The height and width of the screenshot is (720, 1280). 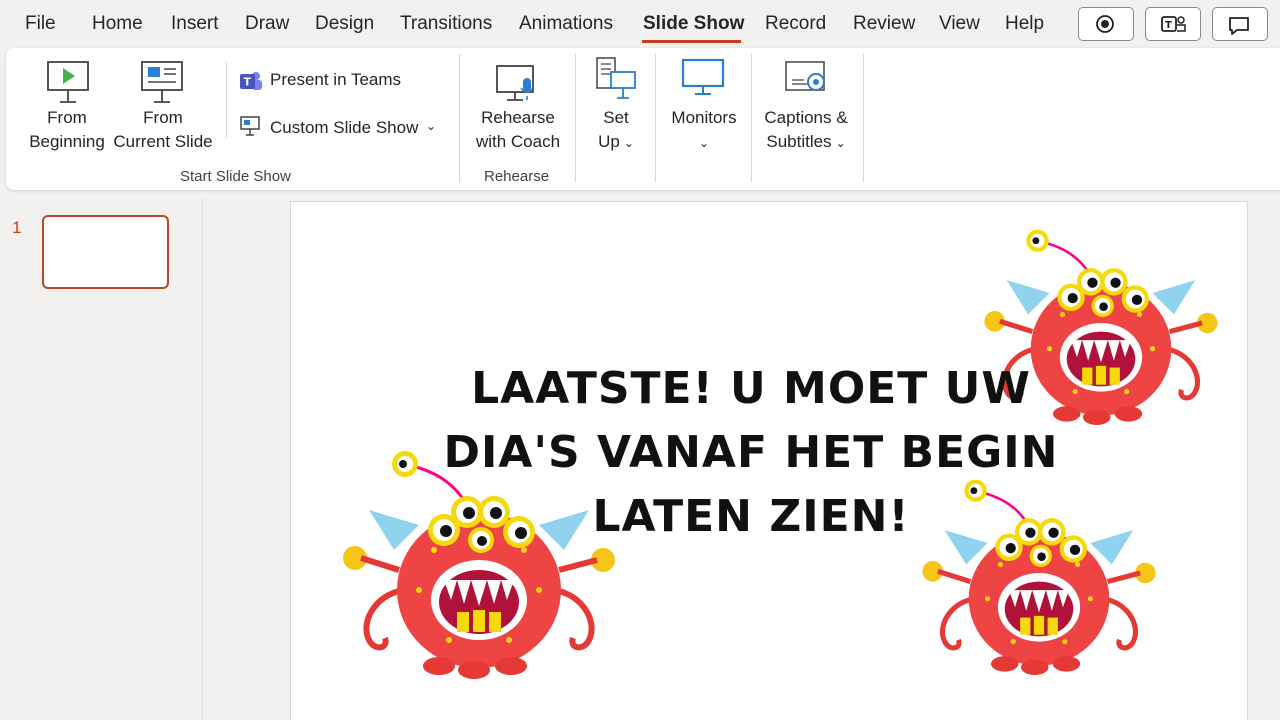 What do you see at coordinates (101, 459) in the screenshot?
I see `slide-thumbnail-pane: 1` at bounding box center [101, 459].